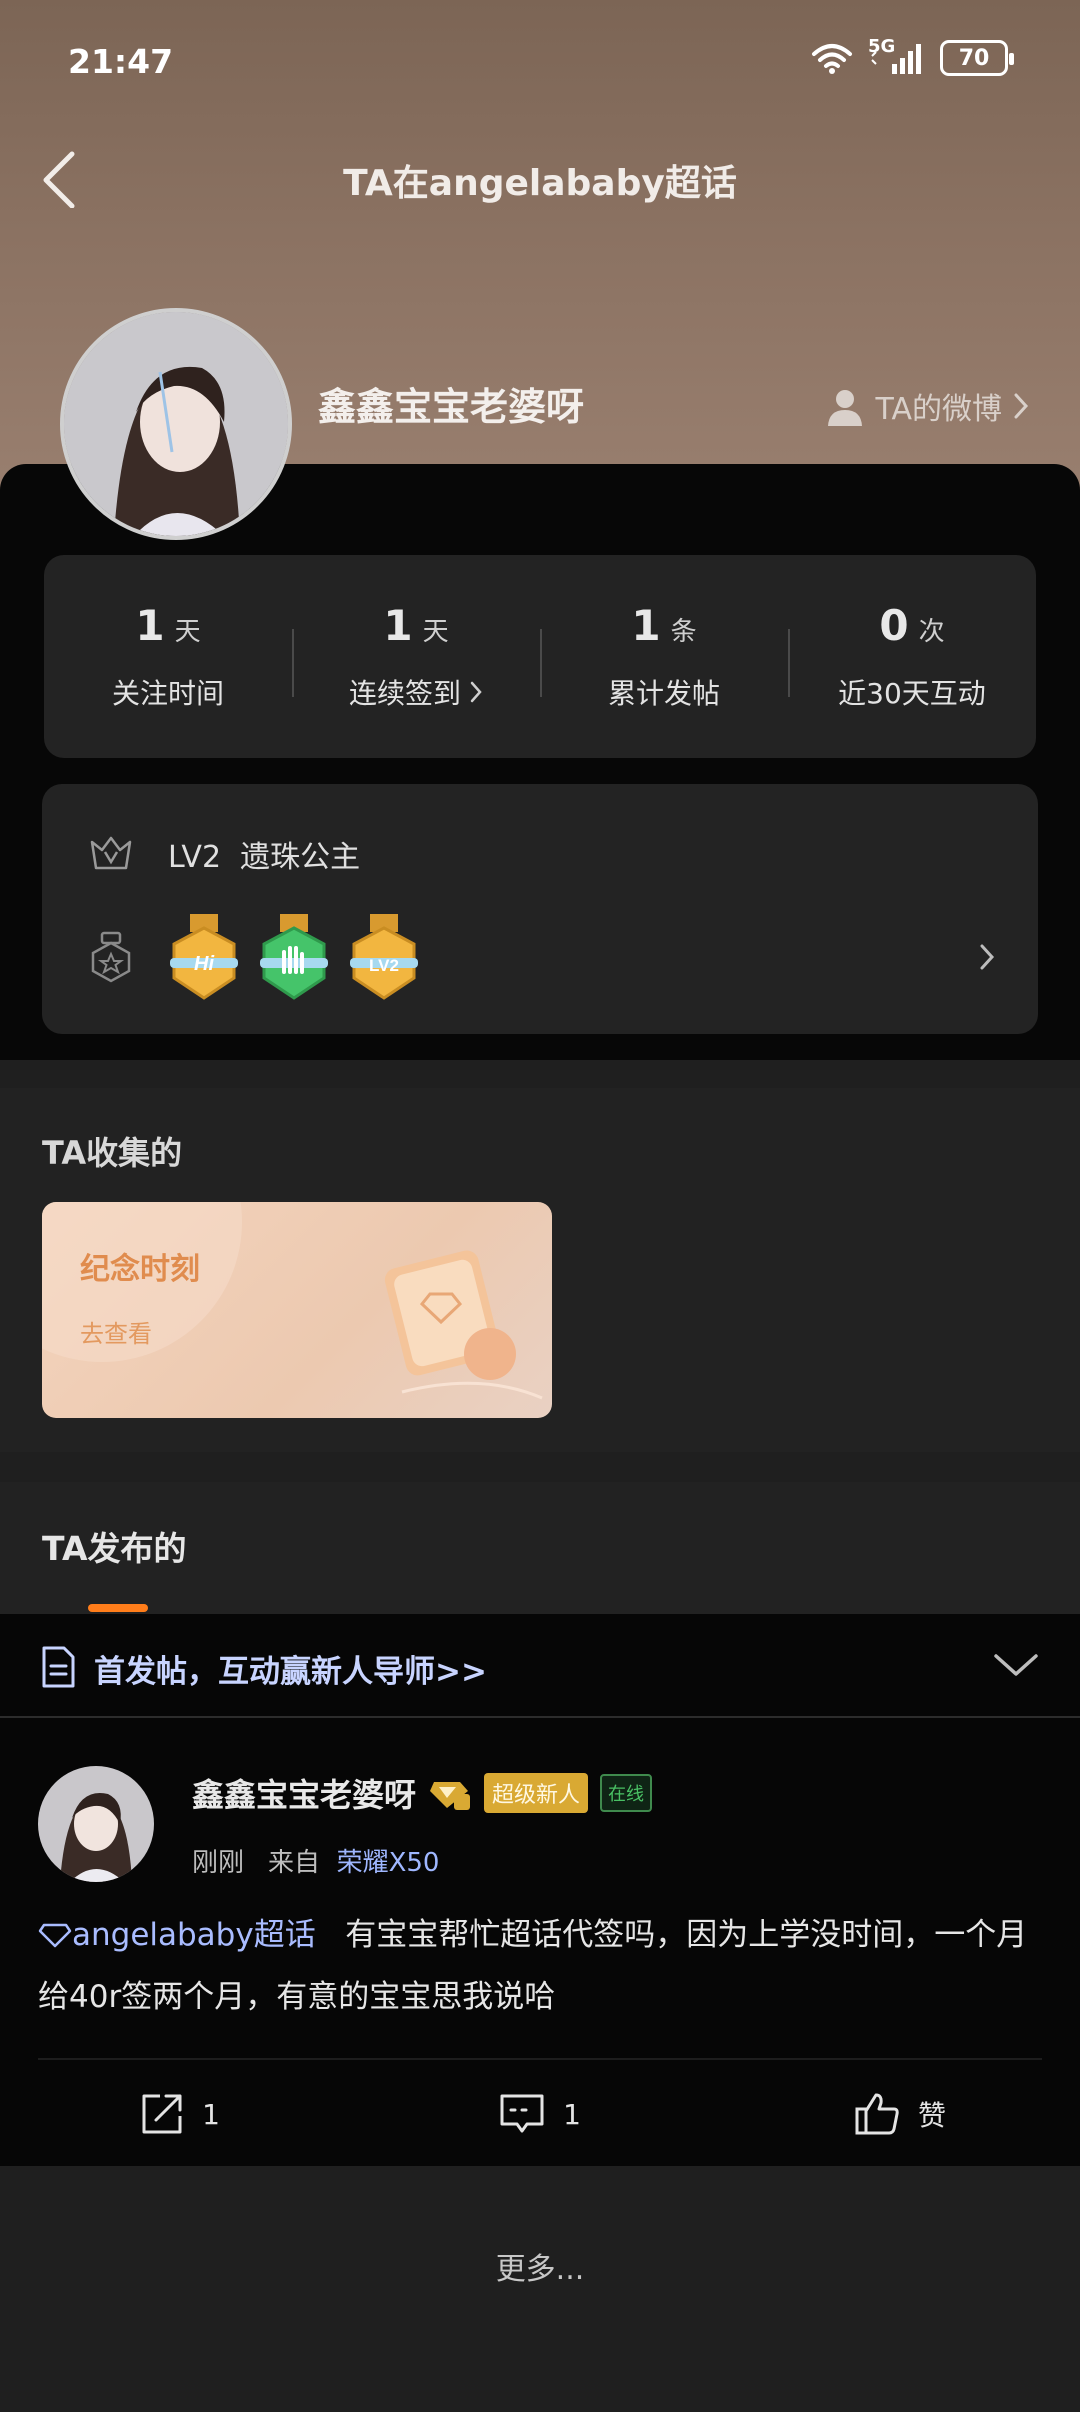 Image resolution: width=1080 pixels, height=2412 pixels. I want to click on post-actions: 1 1 赞, so click(540, 2114).